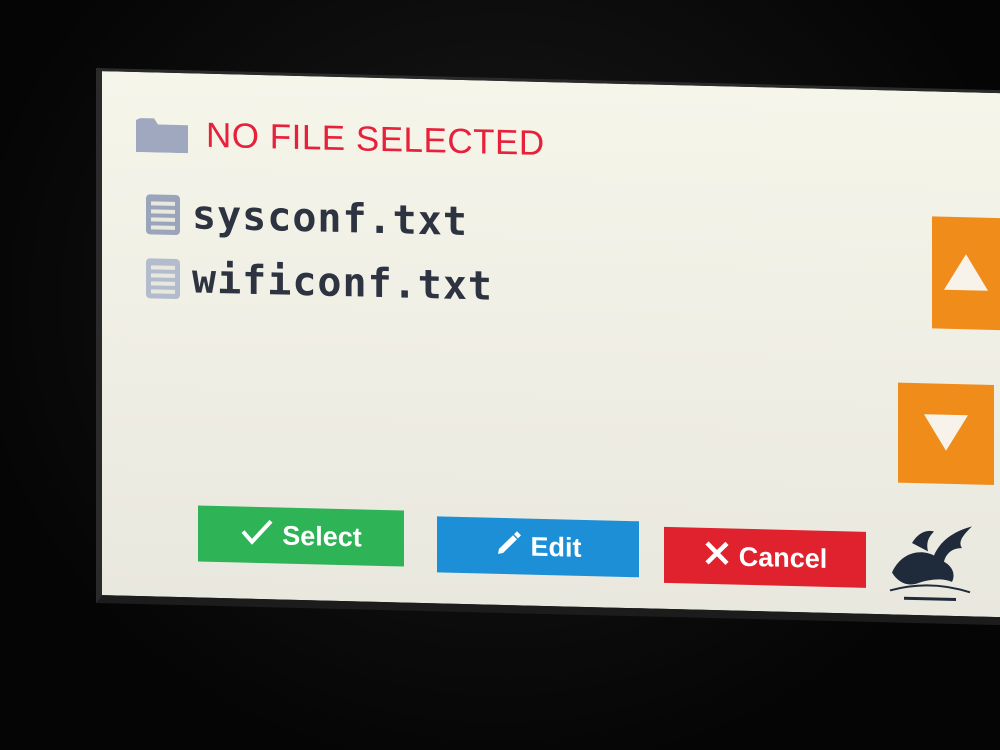 The width and height of the screenshot is (1000, 750). I want to click on edit-button: Edit, so click(538, 547).